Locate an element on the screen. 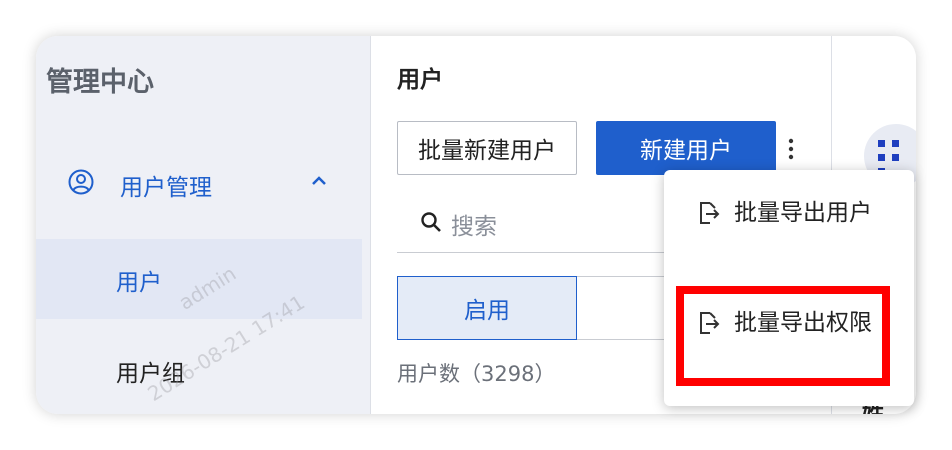 The image size is (952, 450). new-user-button: 新建用户 is located at coordinates (686, 148).